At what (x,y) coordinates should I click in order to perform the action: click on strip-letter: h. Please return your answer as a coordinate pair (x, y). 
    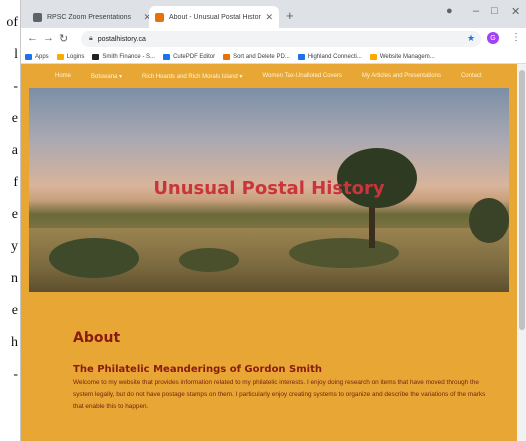
    Looking at the image, I should click on (14, 342).